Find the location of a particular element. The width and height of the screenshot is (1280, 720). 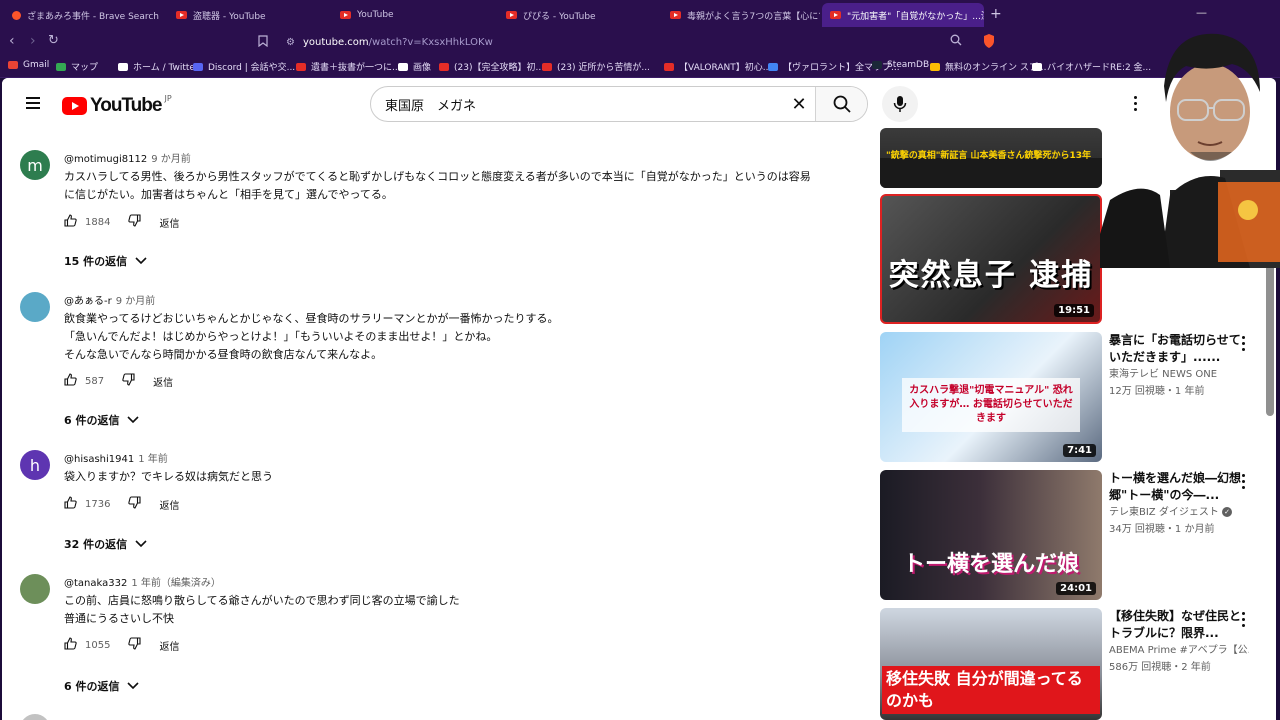

new-tab-button: + is located at coordinates (996, 14).